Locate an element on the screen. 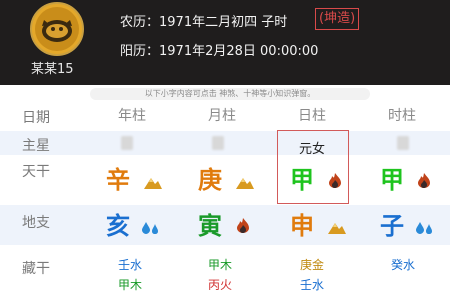  tip-banner: 以下小字内容可点击 神煞、十神等小知识弹窗。 is located at coordinates (230, 94).